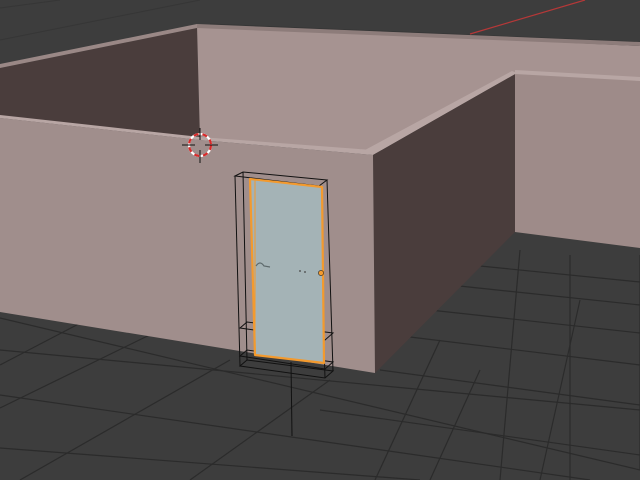  I want to click on object-origin-icon, so click(321, 273).